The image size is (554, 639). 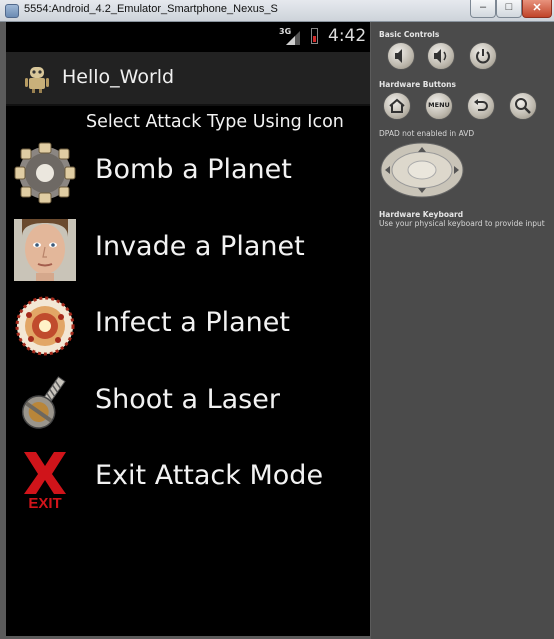 I want to click on virus-icon, so click(x=45, y=326).